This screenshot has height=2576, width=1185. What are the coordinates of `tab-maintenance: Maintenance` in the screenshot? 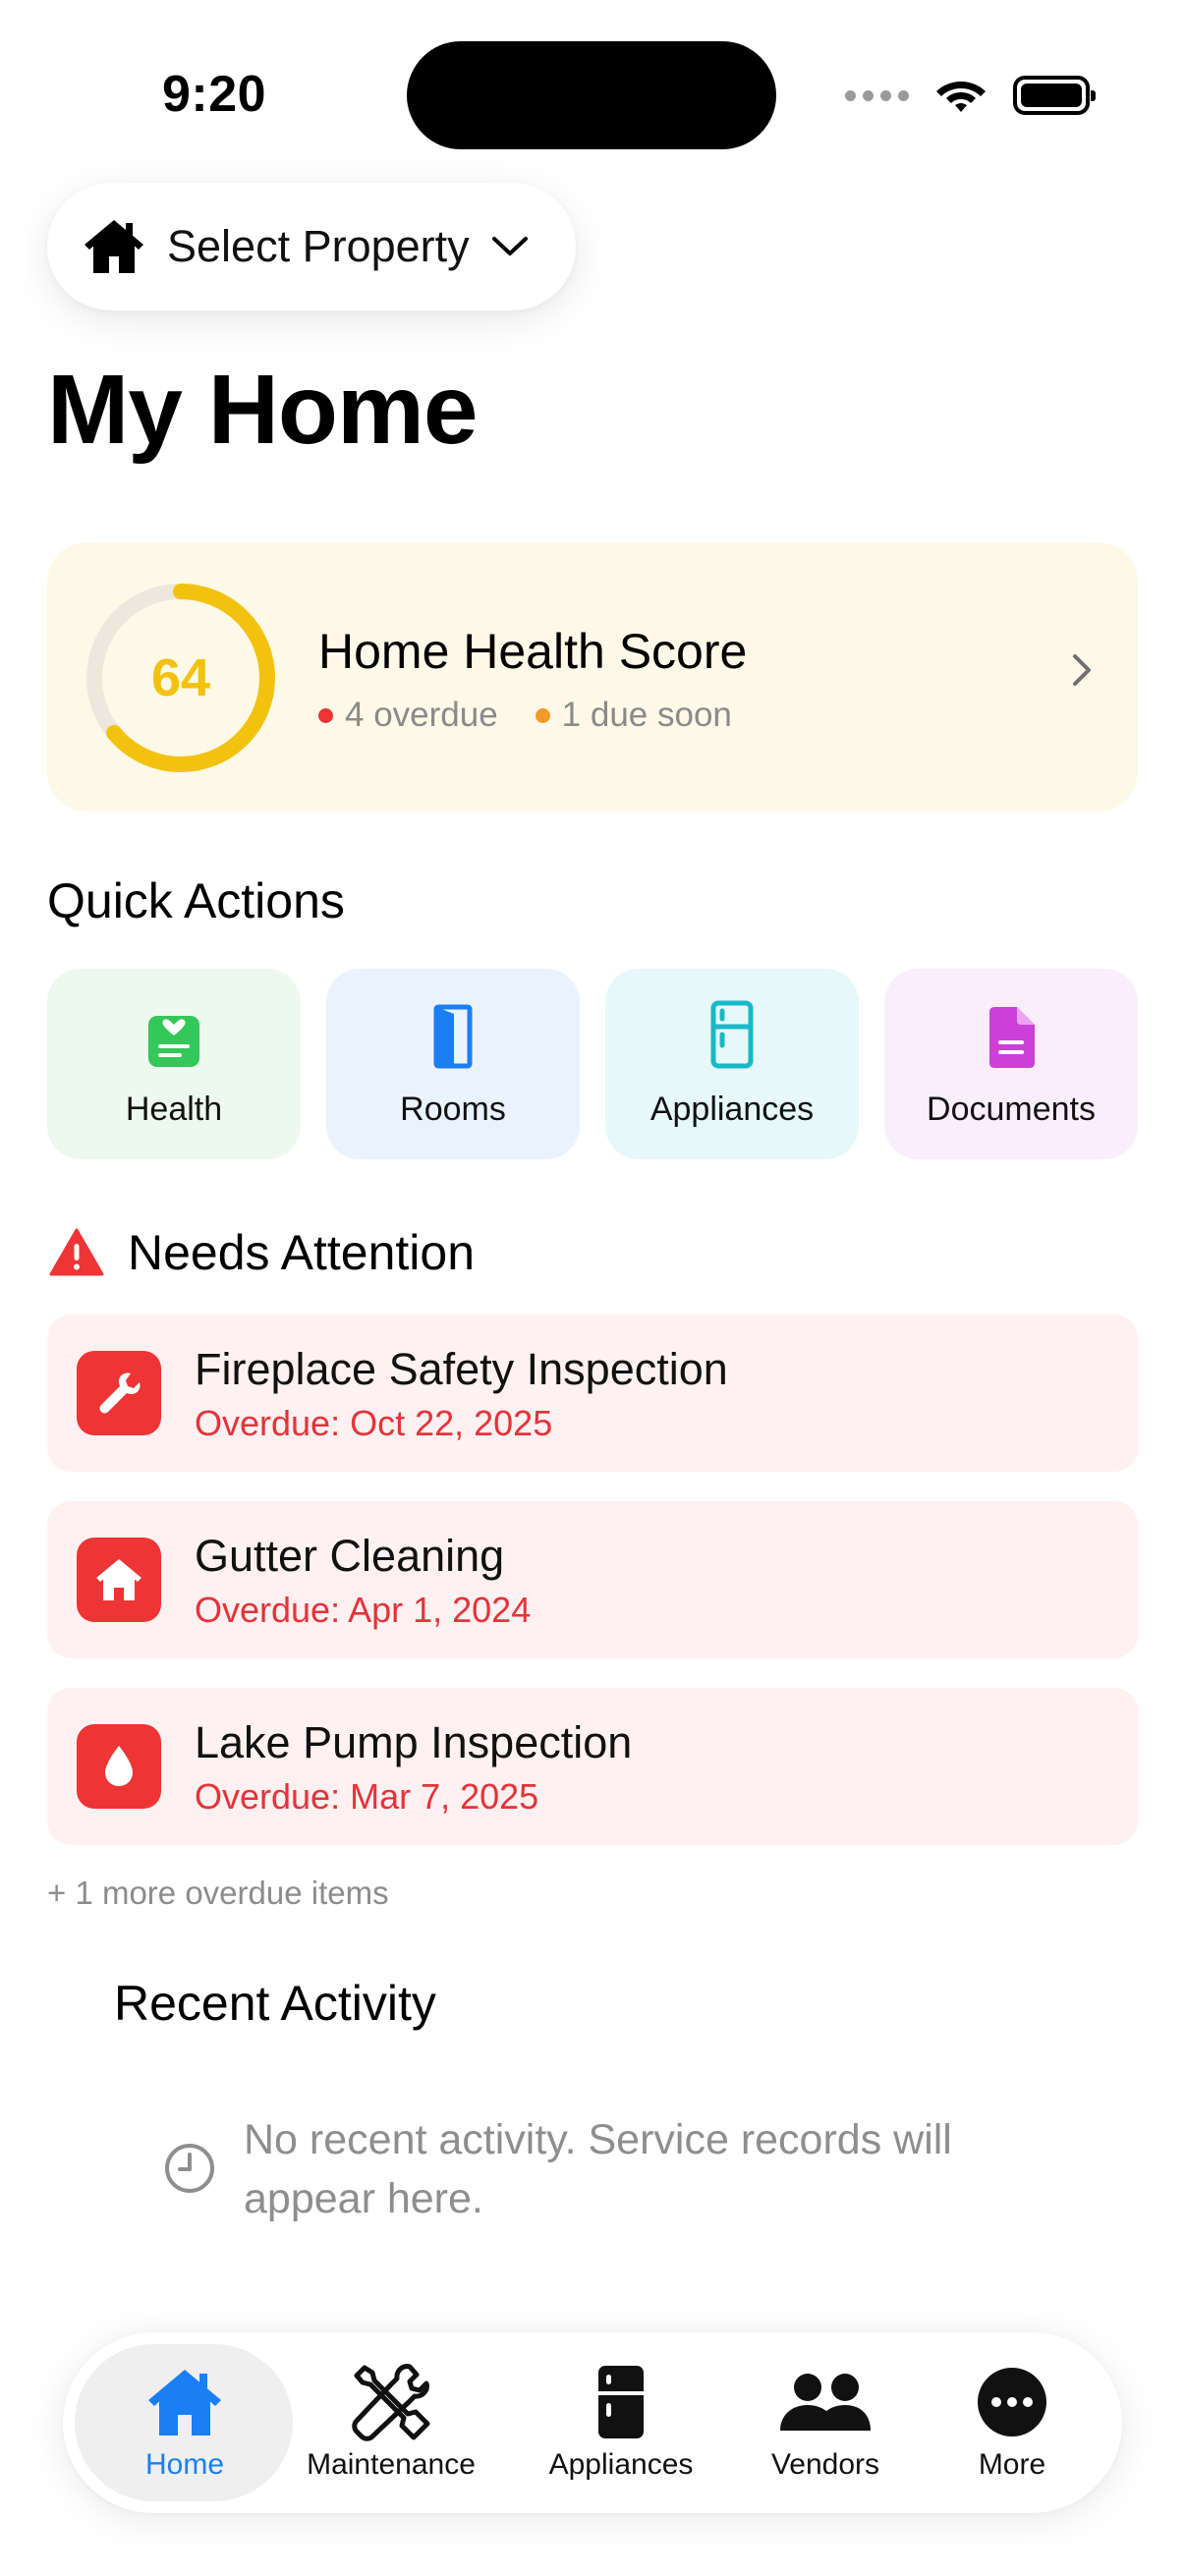 It's located at (391, 2426).